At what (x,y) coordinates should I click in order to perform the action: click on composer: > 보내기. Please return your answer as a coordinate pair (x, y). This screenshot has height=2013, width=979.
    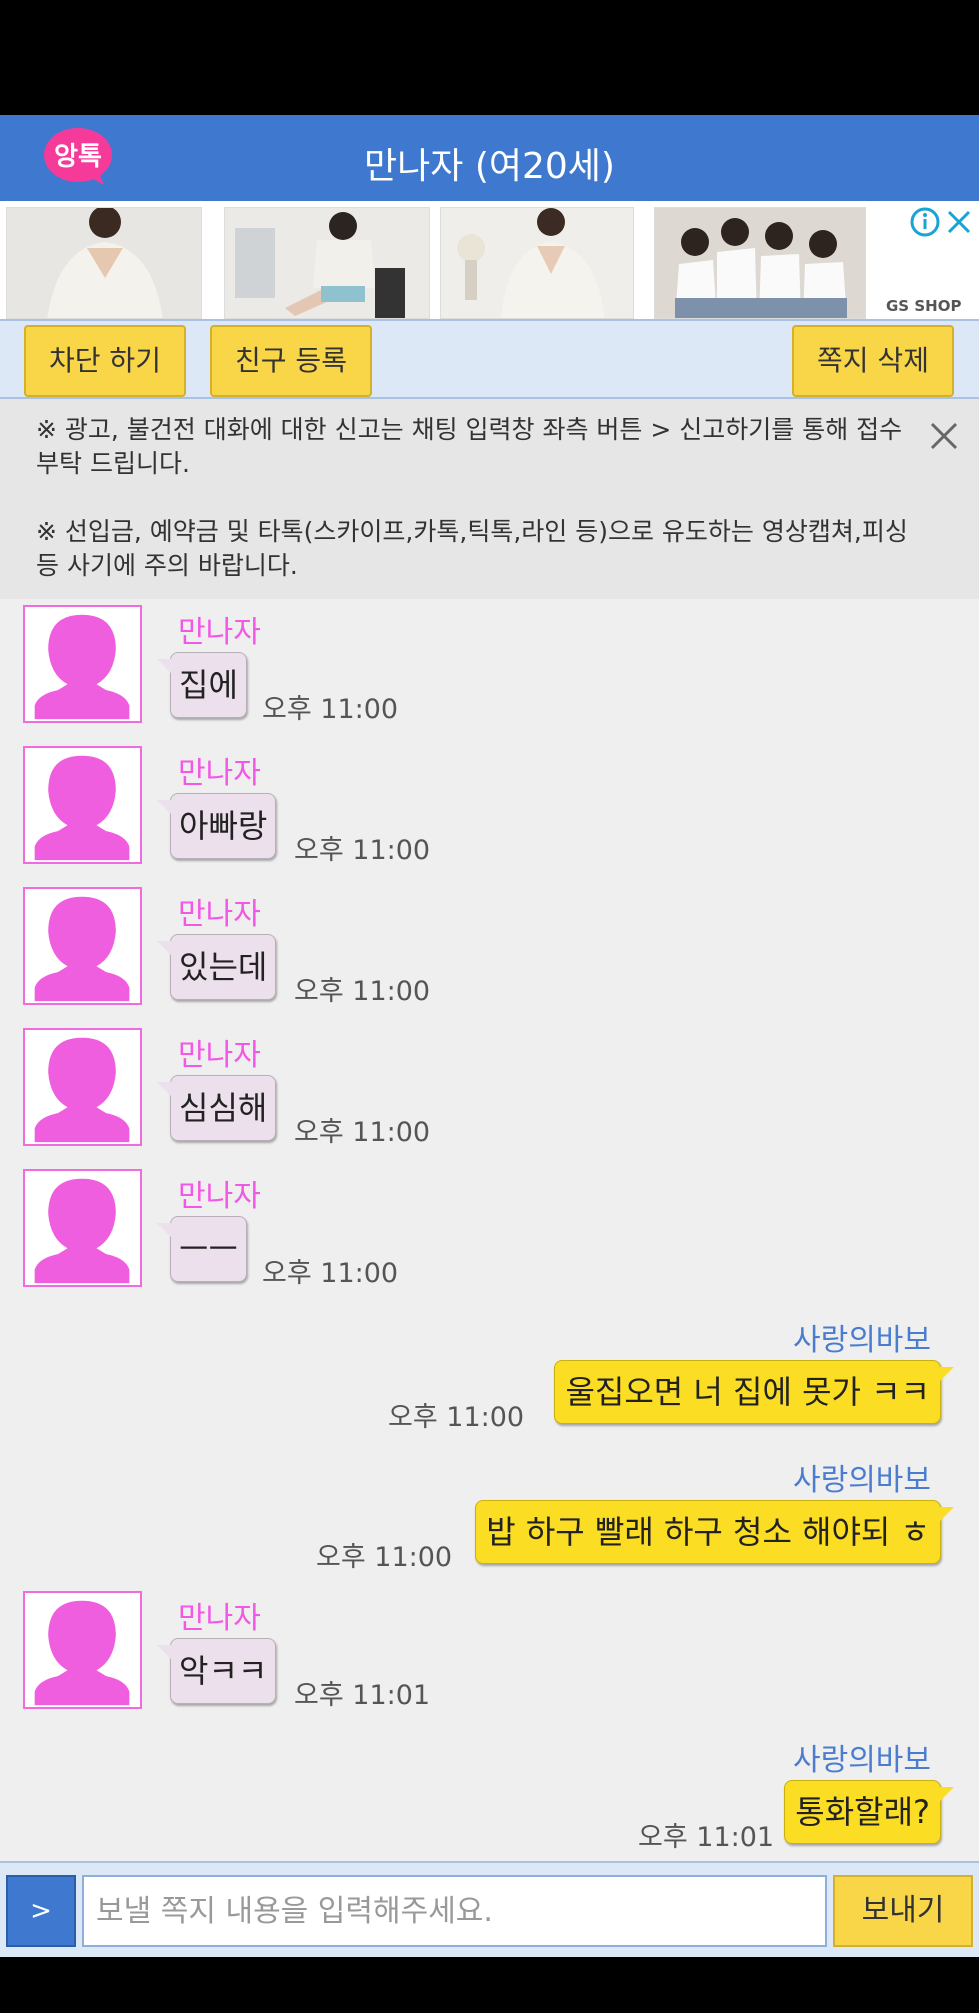
    Looking at the image, I should click on (489, 1909).